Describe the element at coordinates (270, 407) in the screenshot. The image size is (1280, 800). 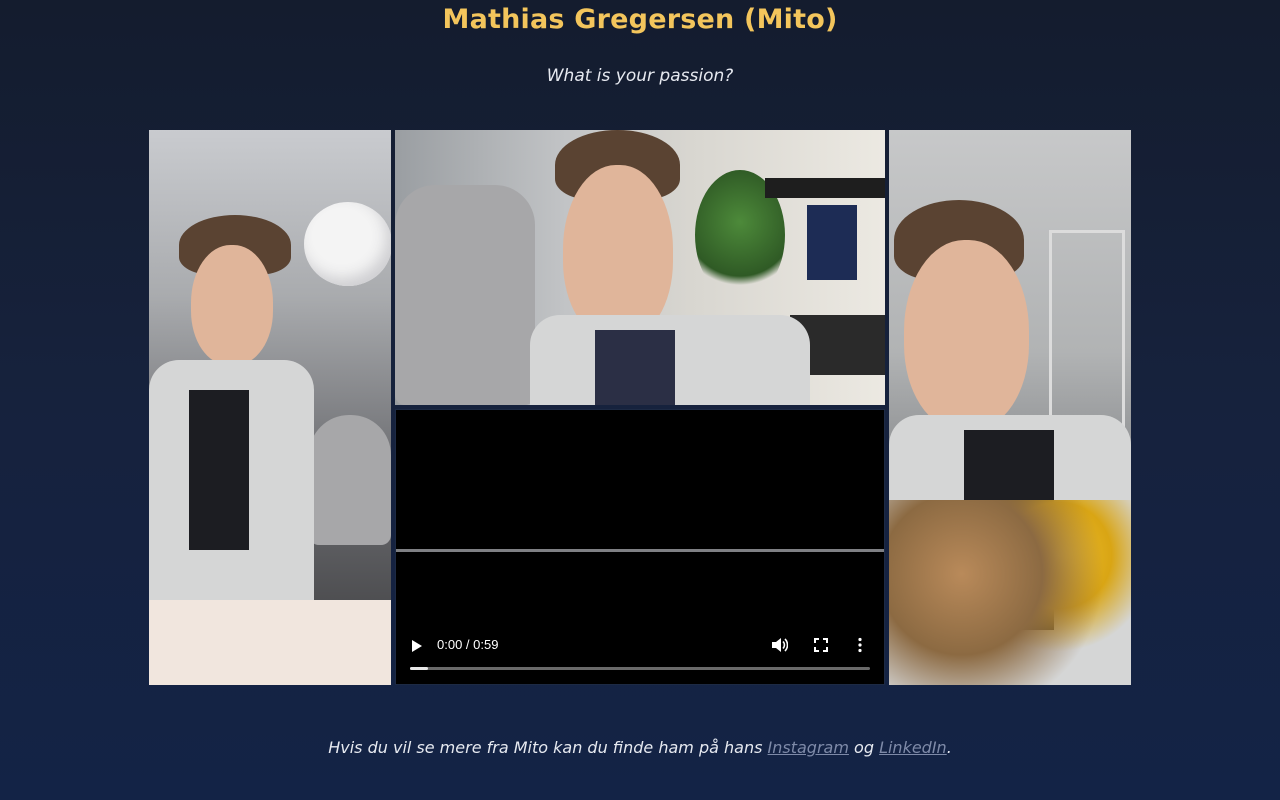
I see `photo-playing-piano` at that location.